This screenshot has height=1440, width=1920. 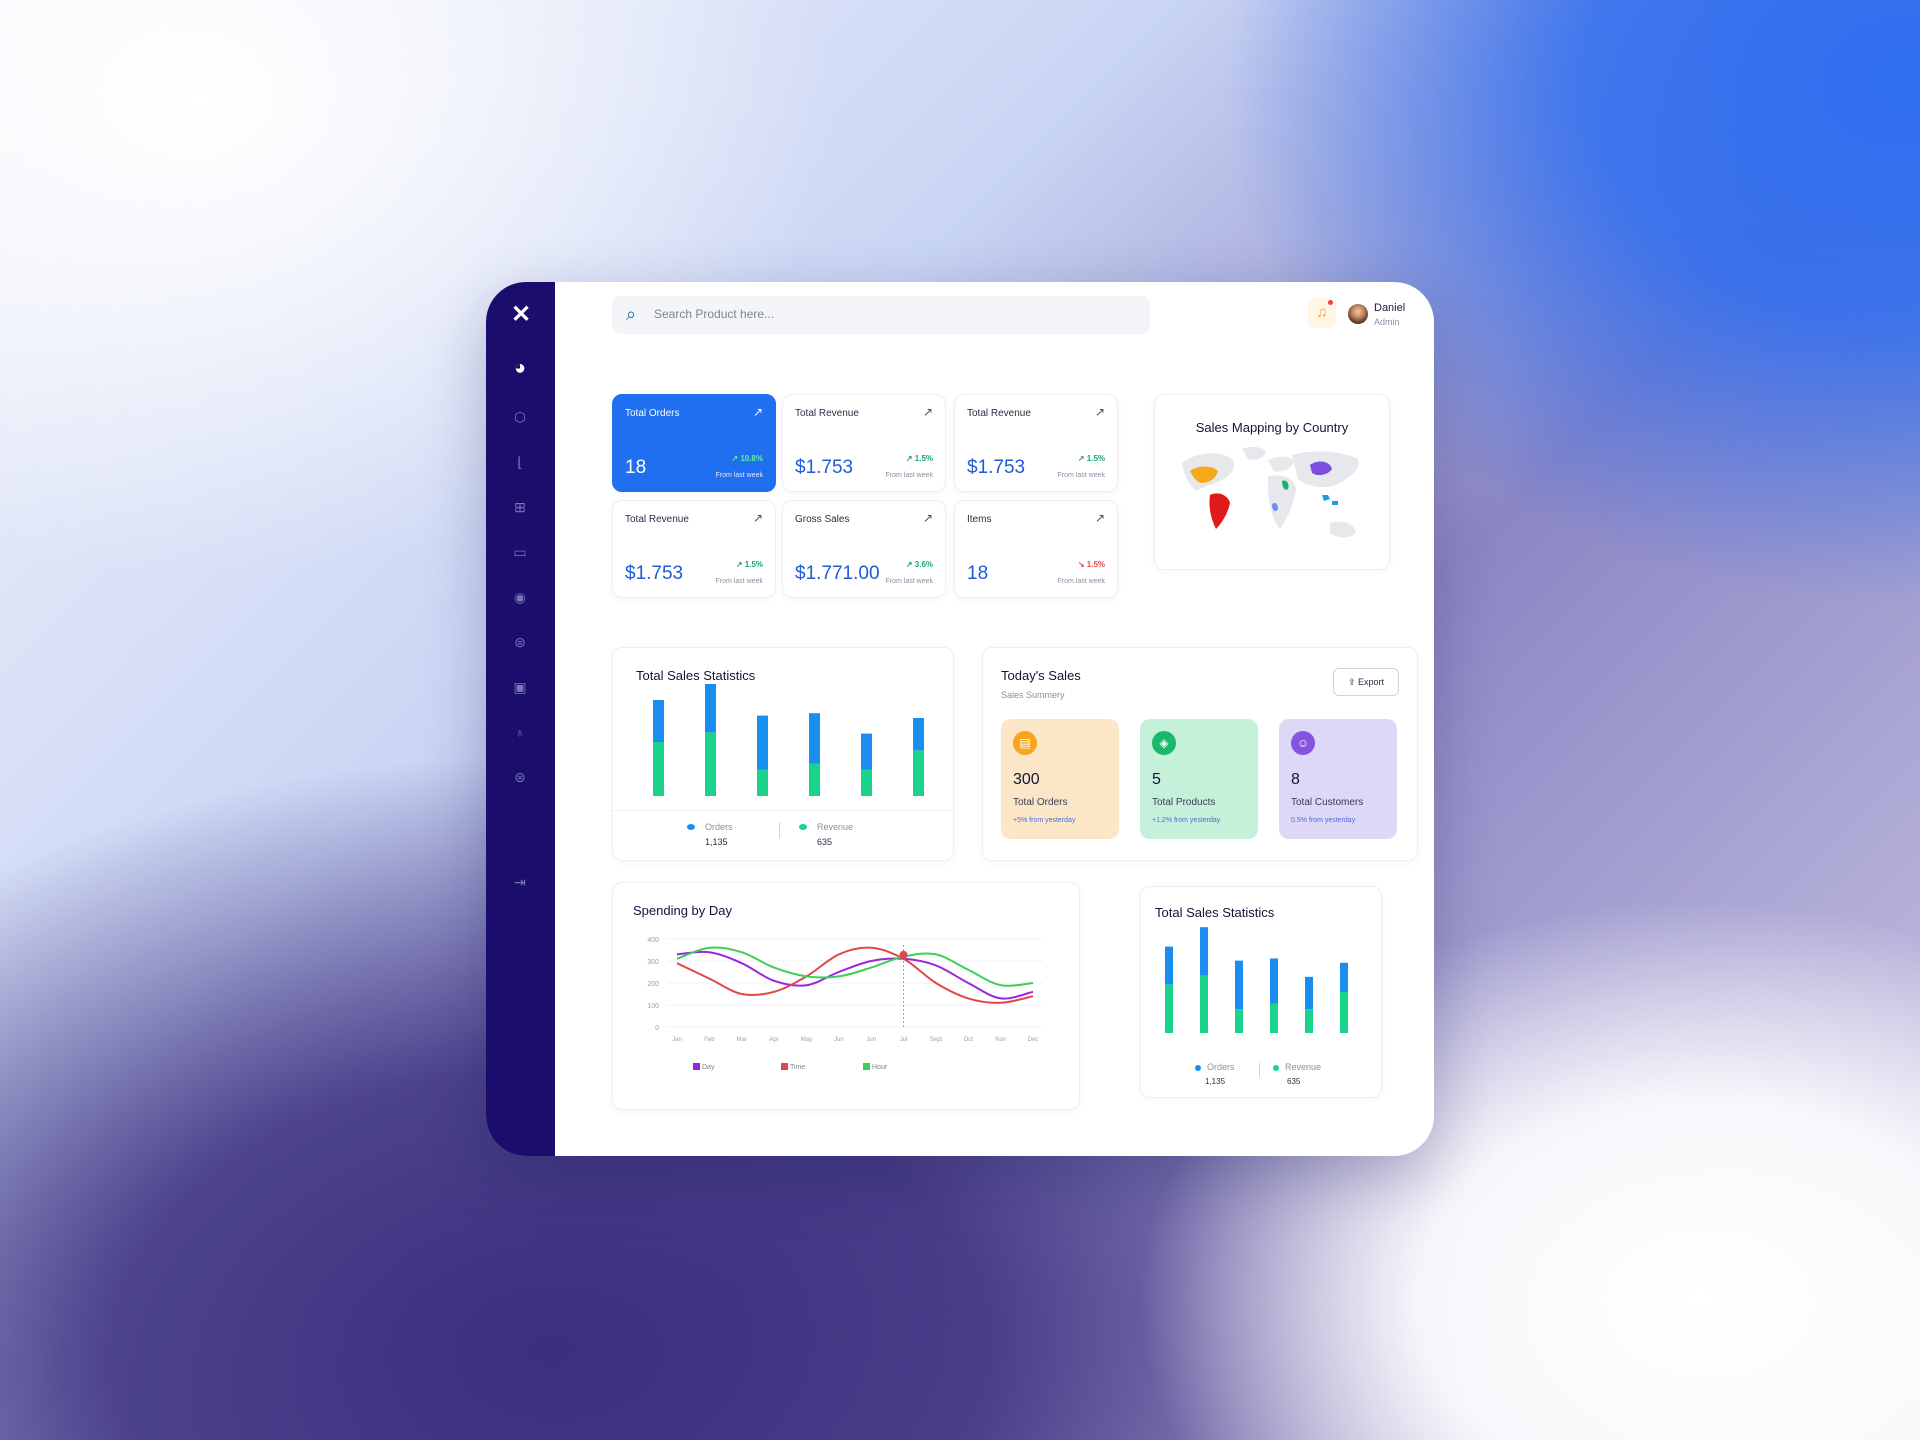 What do you see at coordinates (683, 910) in the screenshot?
I see `spending-title: Spending by Day` at bounding box center [683, 910].